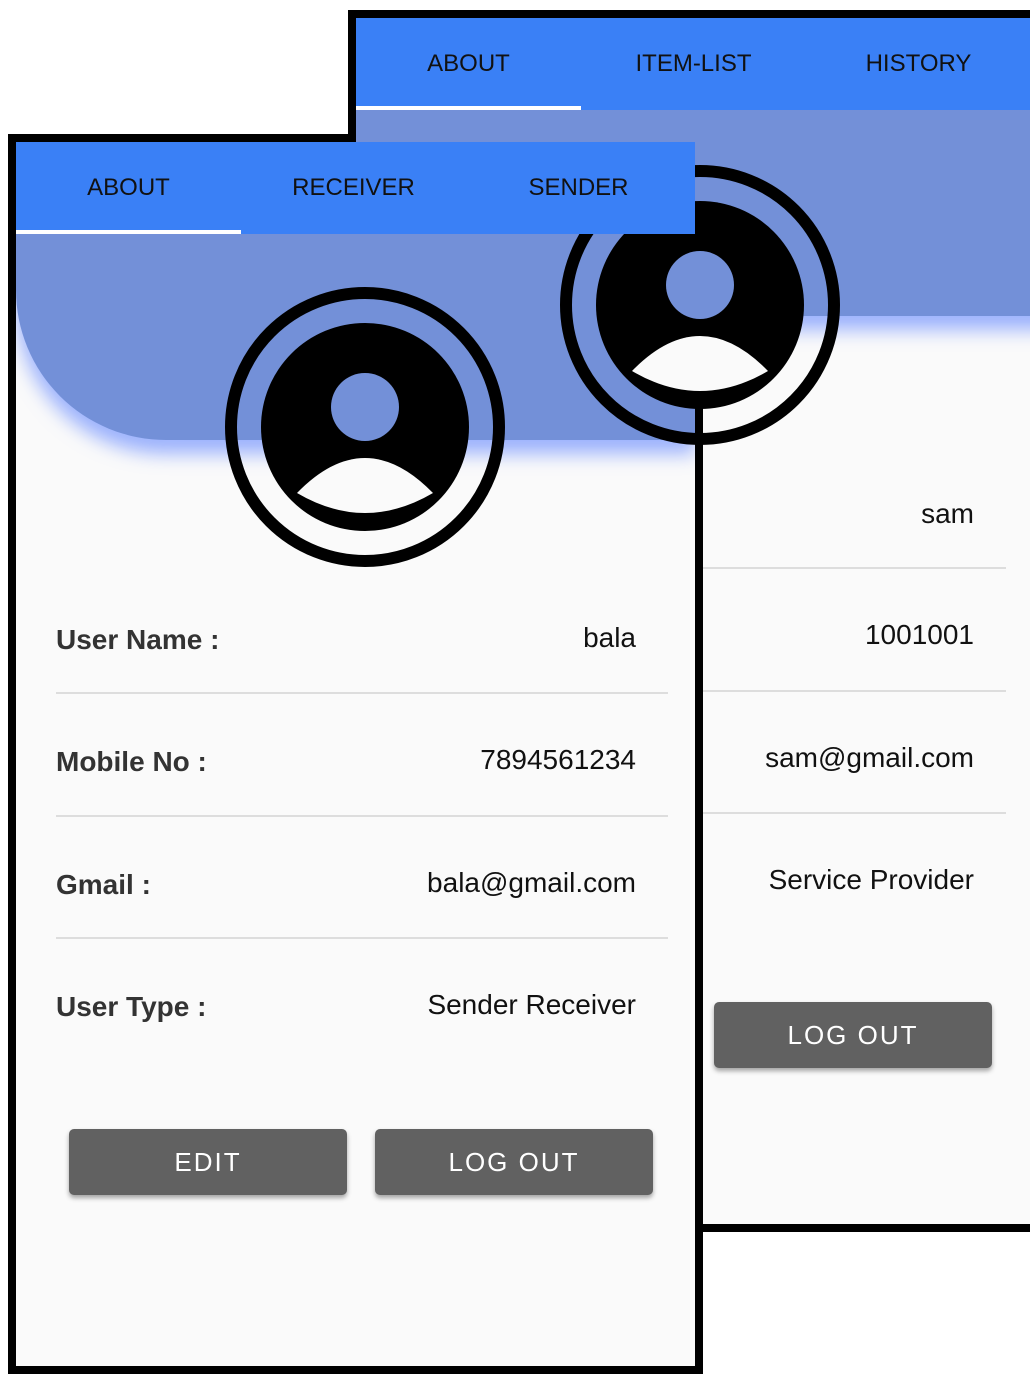 Image resolution: width=1030 pixels, height=1374 pixels. Describe the element at coordinates (362, 763) in the screenshot. I see `info-row-mobile: Mobile No : 7894561234` at that location.